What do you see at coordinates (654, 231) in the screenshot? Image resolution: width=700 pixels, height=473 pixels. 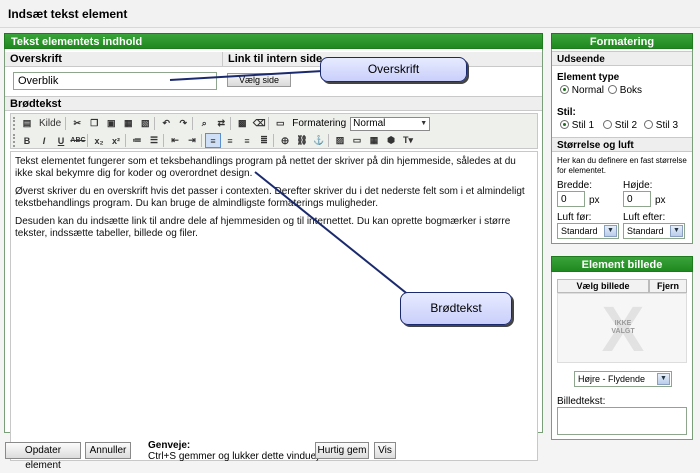 I see `luft-efter-select: Standard ▼` at bounding box center [654, 231].